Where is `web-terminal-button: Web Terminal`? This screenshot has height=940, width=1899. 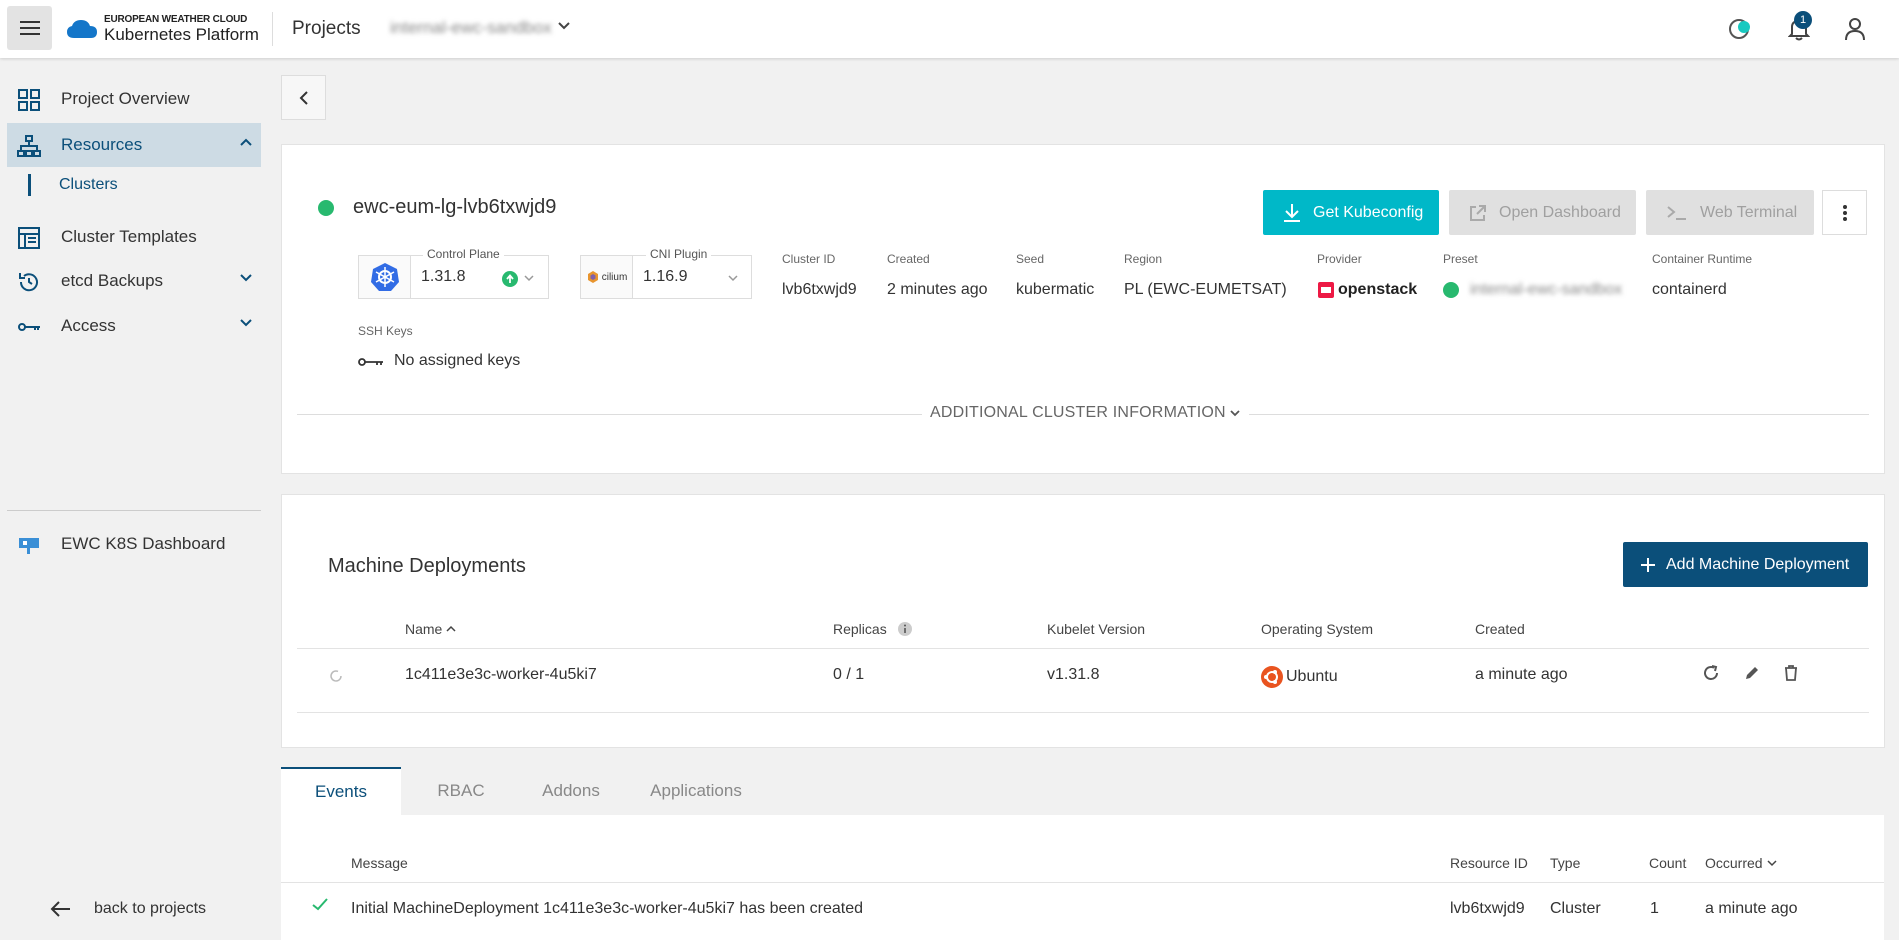
web-terminal-button: Web Terminal is located at coordinates (1730, 212).